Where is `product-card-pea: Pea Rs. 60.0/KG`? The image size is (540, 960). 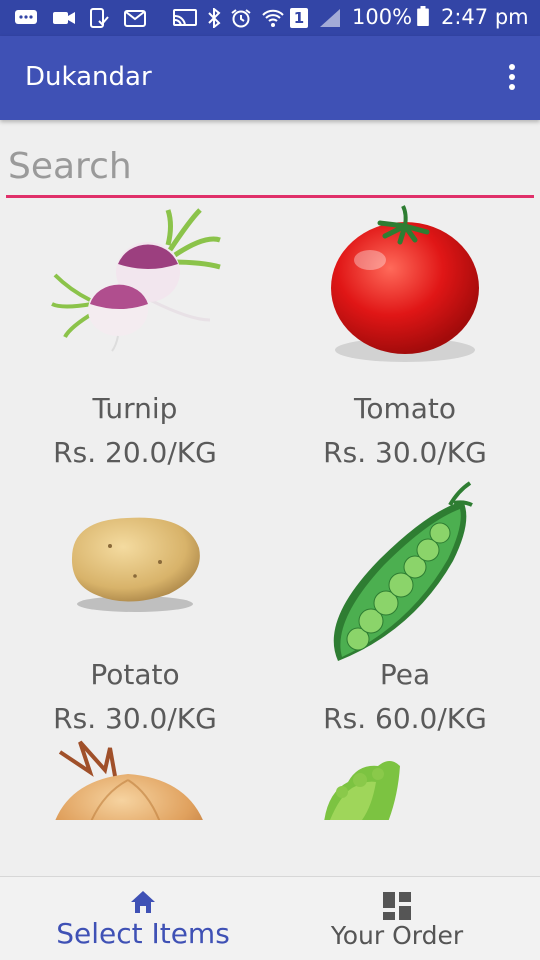 product-card-pea: Pea Rs. 60.0/KG is located at coordinates (405, 601).